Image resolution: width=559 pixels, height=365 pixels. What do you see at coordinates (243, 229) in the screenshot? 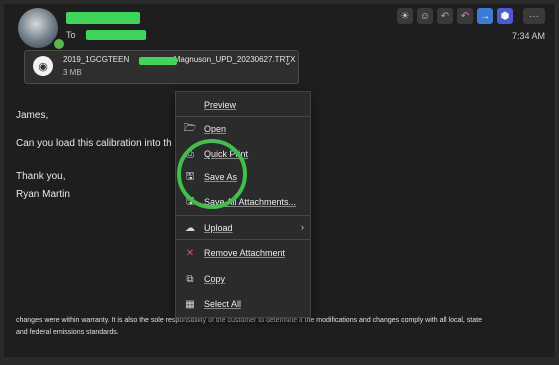
I see `menu-item-upload: ☁ Upload ›` at bounding box center [243, 229].